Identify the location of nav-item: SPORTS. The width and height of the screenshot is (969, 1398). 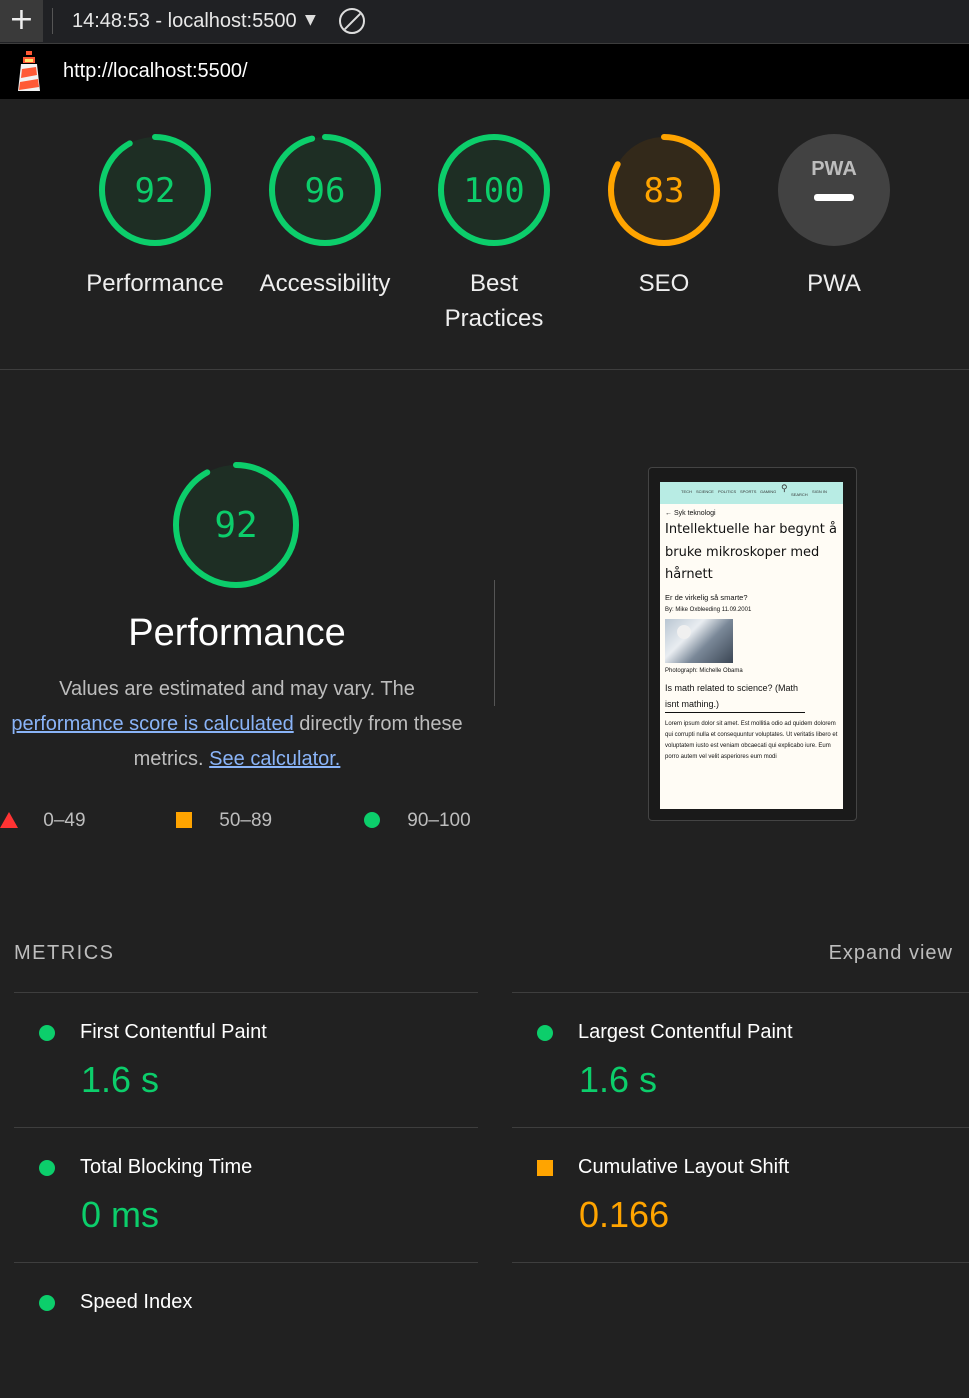
(748, 491).